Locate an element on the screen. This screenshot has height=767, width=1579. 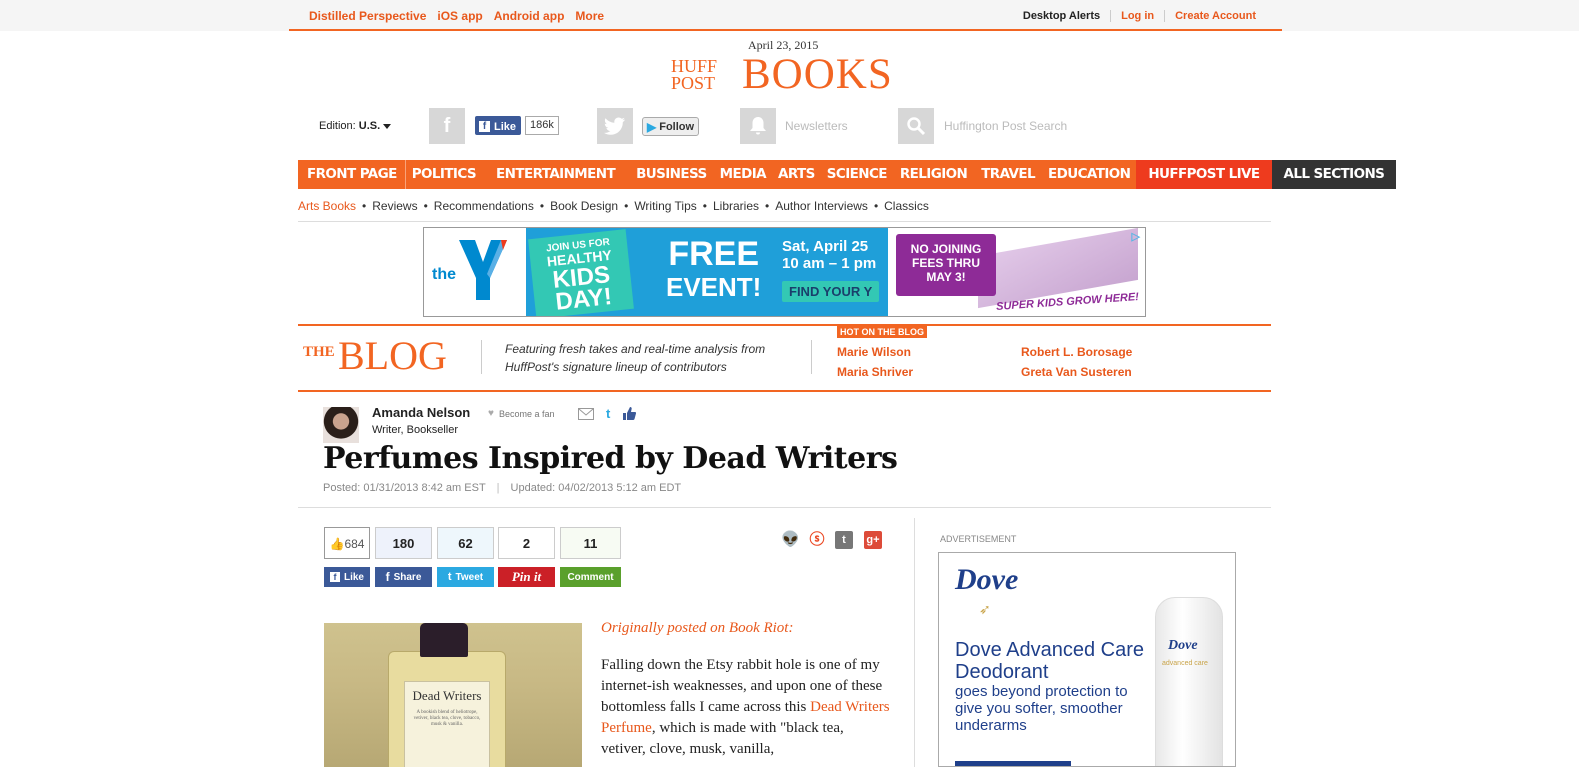
bell-icon is located at coordinates (758, 126).